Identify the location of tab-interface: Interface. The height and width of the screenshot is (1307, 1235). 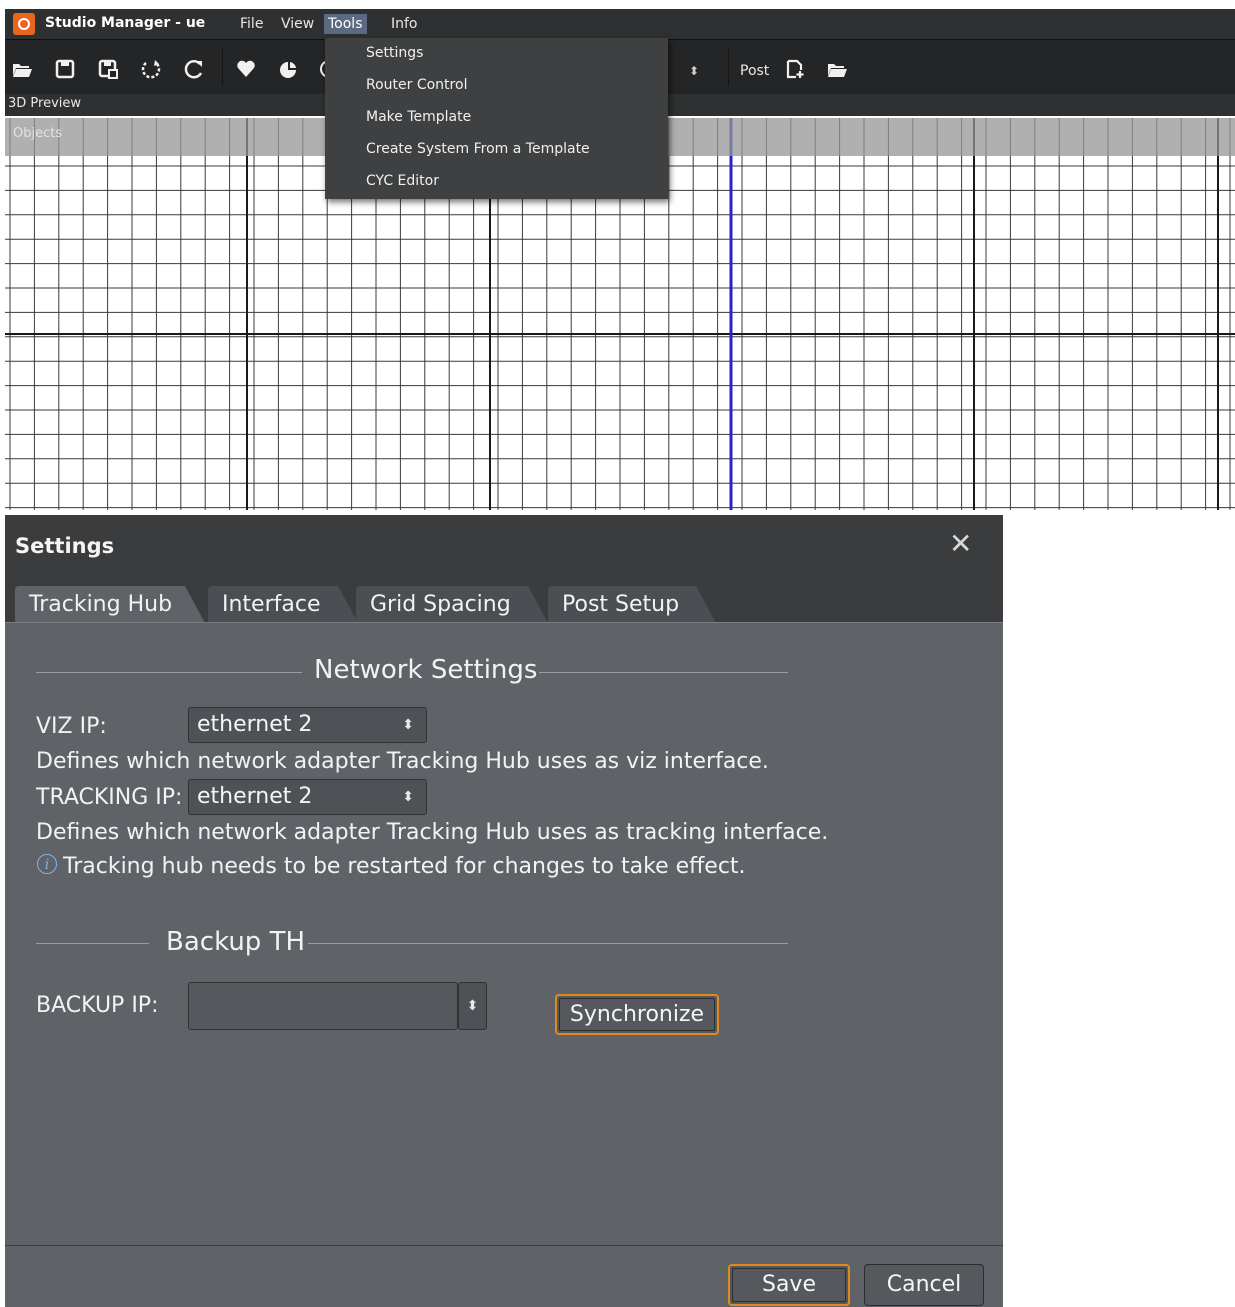
(283, 604).